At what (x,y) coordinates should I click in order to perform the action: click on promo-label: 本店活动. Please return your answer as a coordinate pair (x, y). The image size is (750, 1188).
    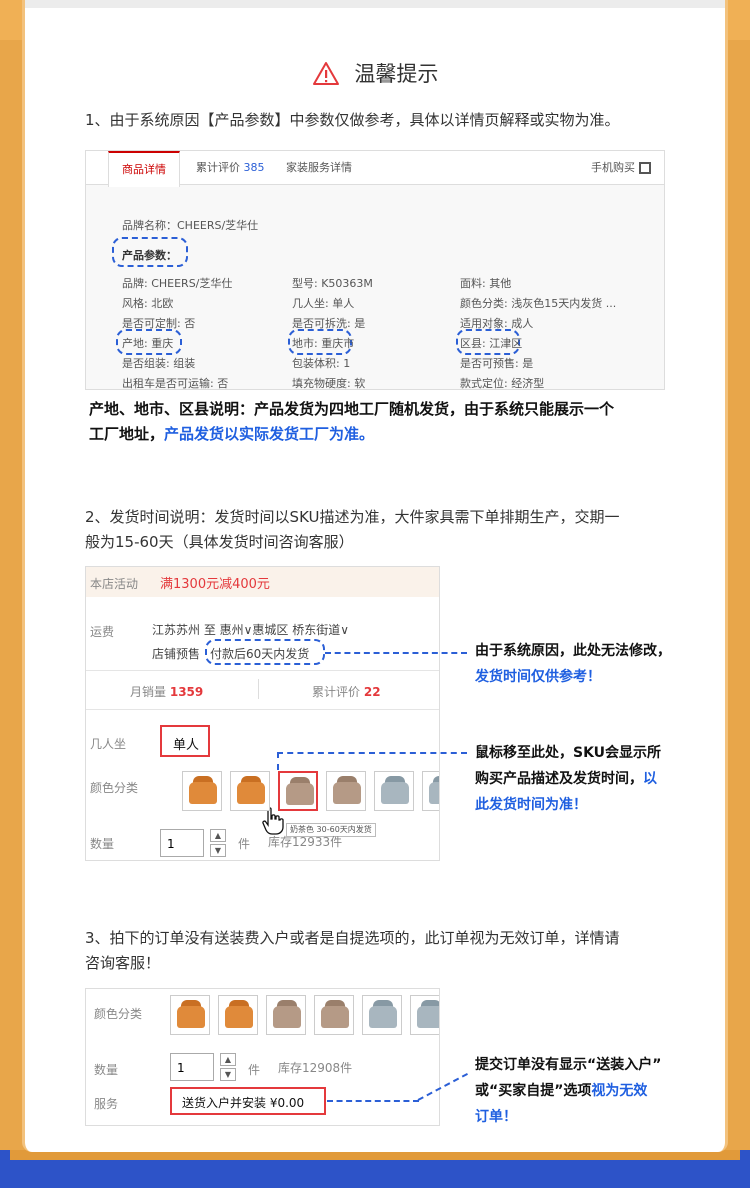
    Looking at the image, I should click on (114, 584).